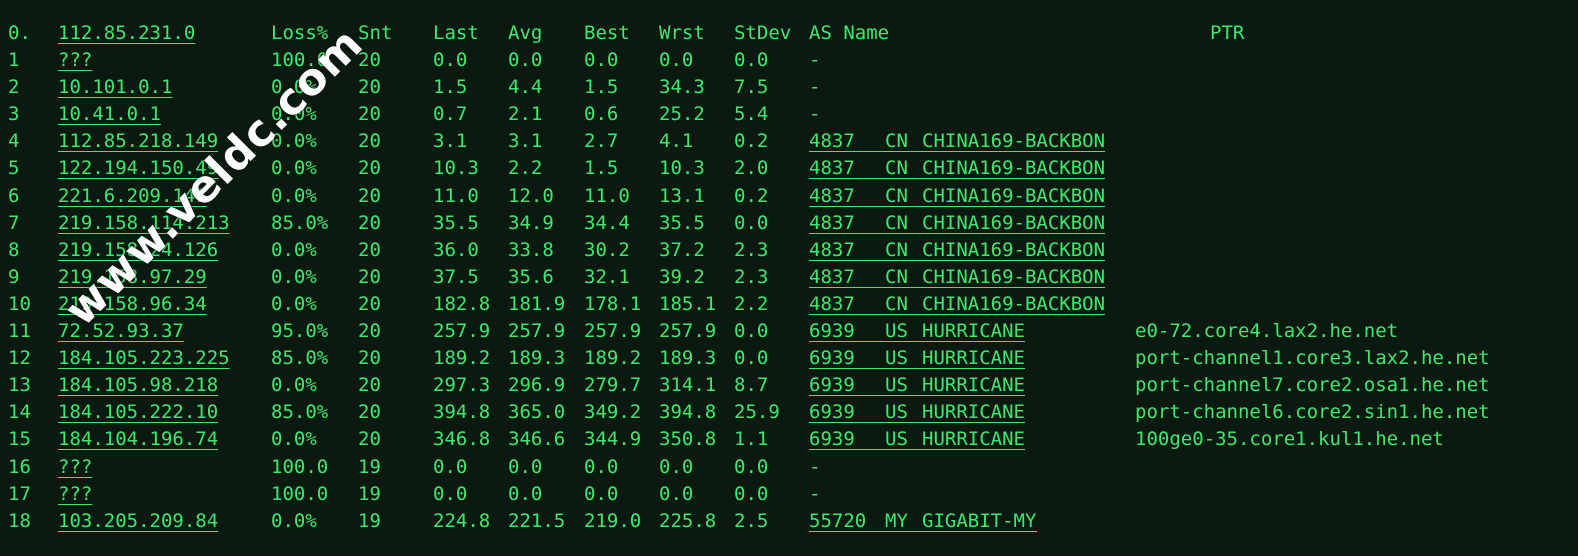 The height and width of the screenshot is (556, 1578). Describe the element at coordinates (607, 249) in the screenshot. I see `hop-best: 30.2` at that location.